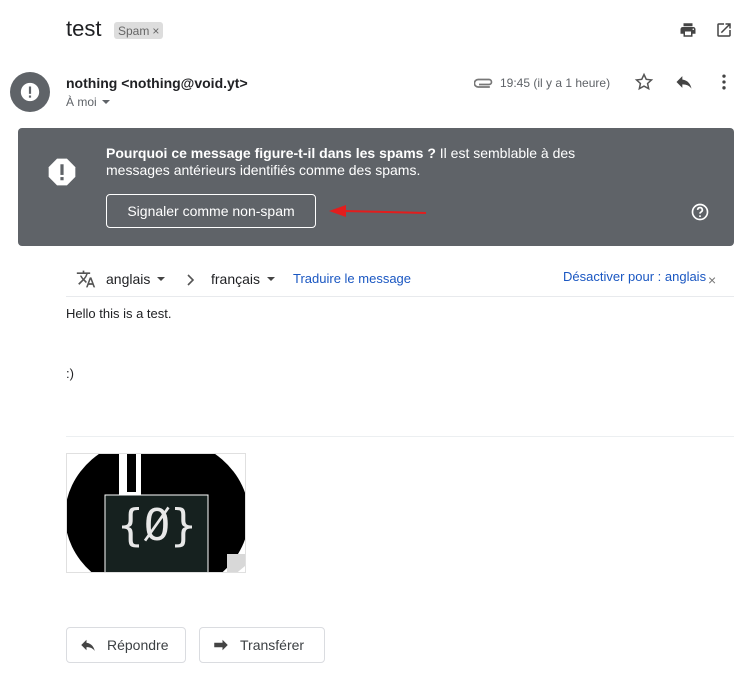 The image size is (745, 689). I want to click on red-annotation-arrow, so click(377, 211).